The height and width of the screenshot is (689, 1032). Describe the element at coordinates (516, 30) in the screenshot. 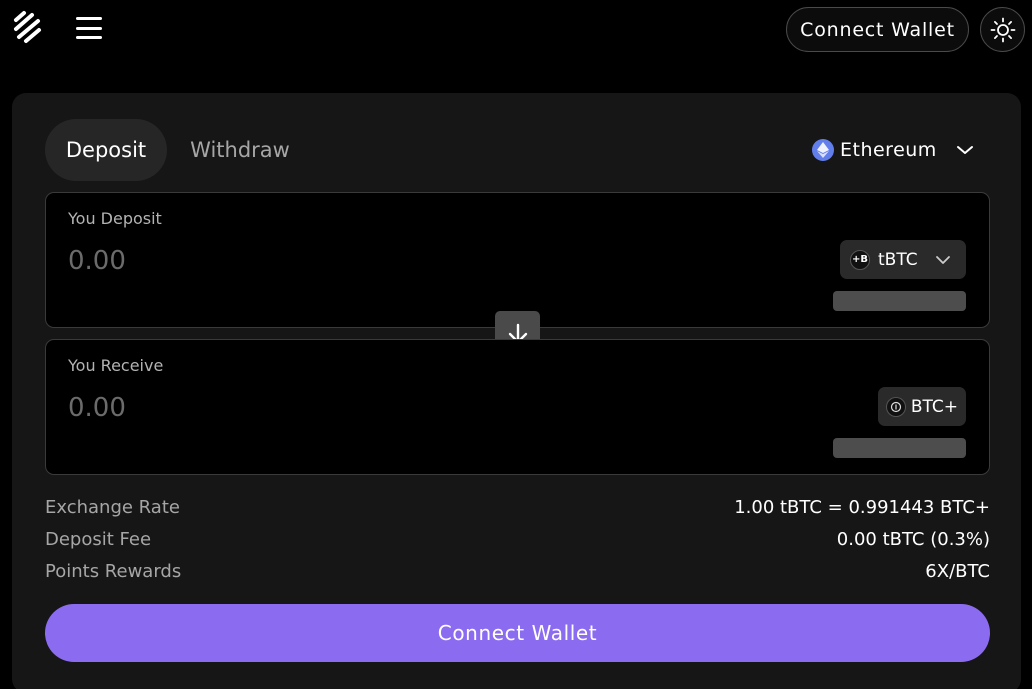

I see `top-bar: Connect Wallet` at that location.